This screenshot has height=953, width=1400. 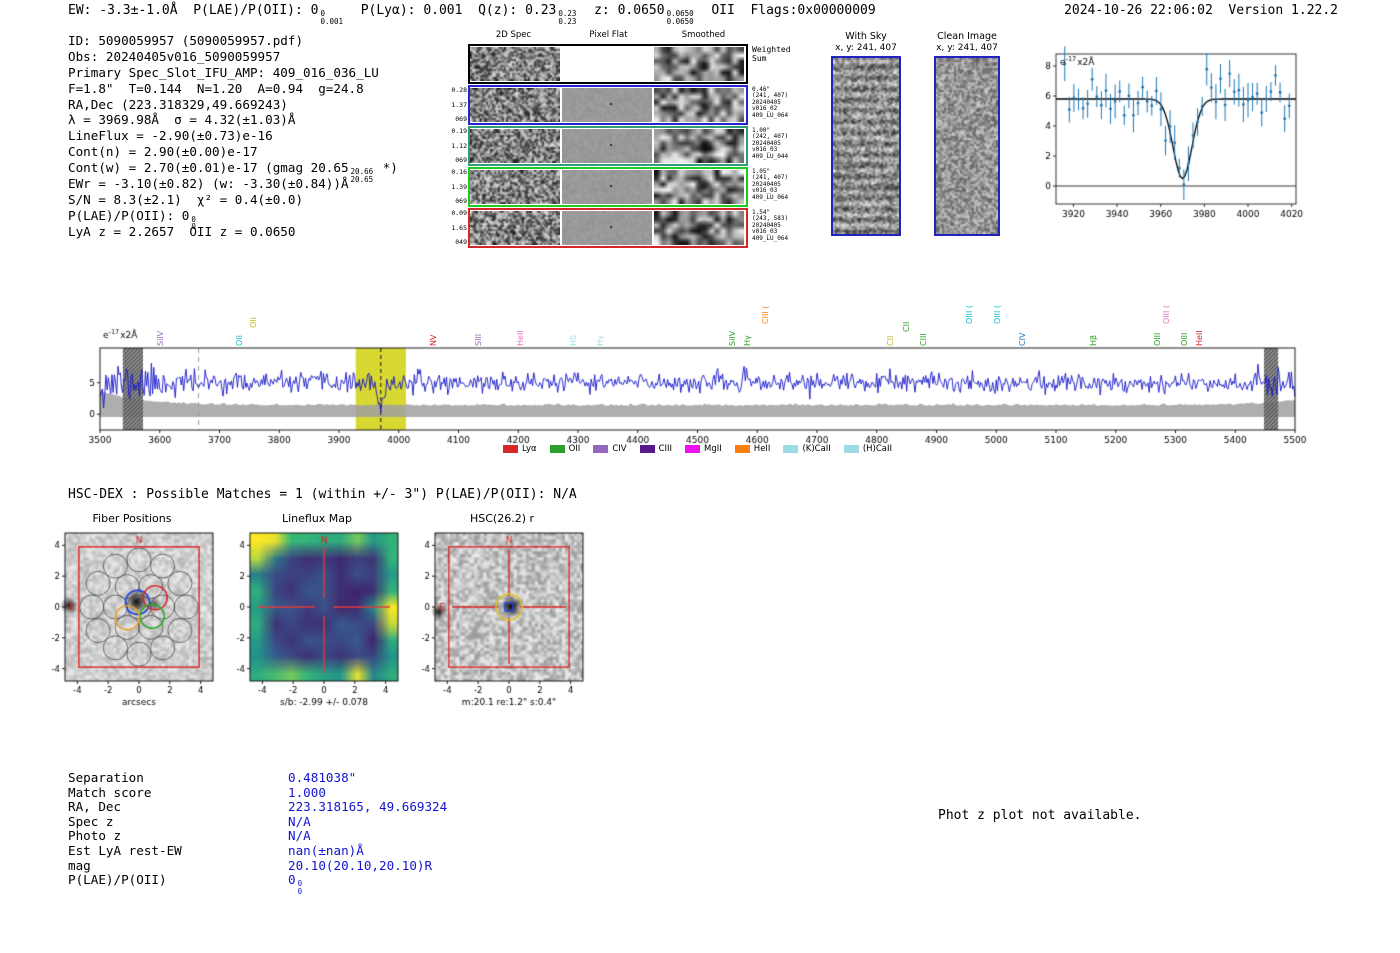 I want to click on match-field-value: 1.000, so click(x=307, y=792).